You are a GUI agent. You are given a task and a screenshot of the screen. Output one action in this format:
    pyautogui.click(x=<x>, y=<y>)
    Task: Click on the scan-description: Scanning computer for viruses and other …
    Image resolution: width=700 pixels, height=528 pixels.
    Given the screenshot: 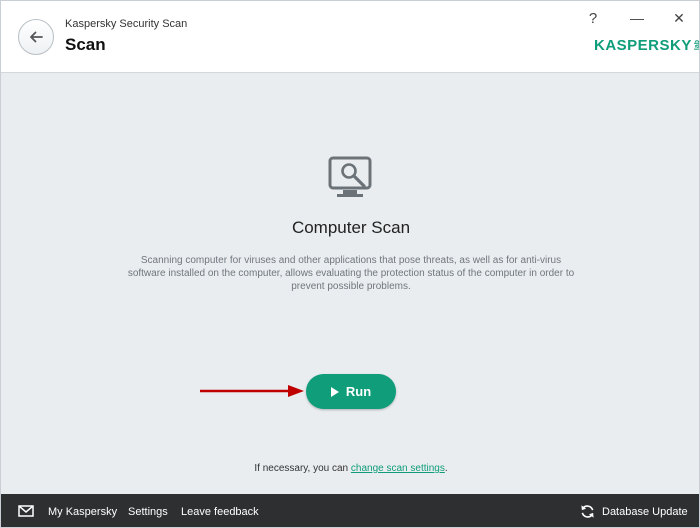 What is the action you would take?
    pyautogui.click(x=351, y=273)
    